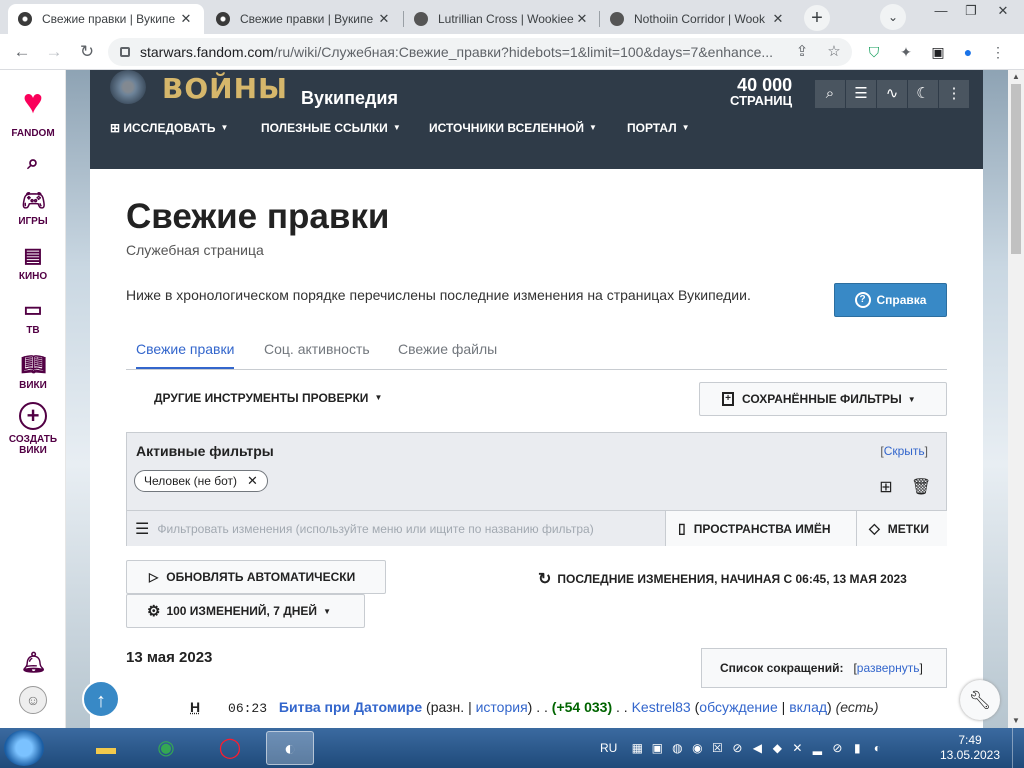 The height and width of the screenshot is (768, 1024). What do you see at coordinates (657, 748) in the screenshot?
I see `tray-app-icon: ▣` at bounding box center [657, 748].